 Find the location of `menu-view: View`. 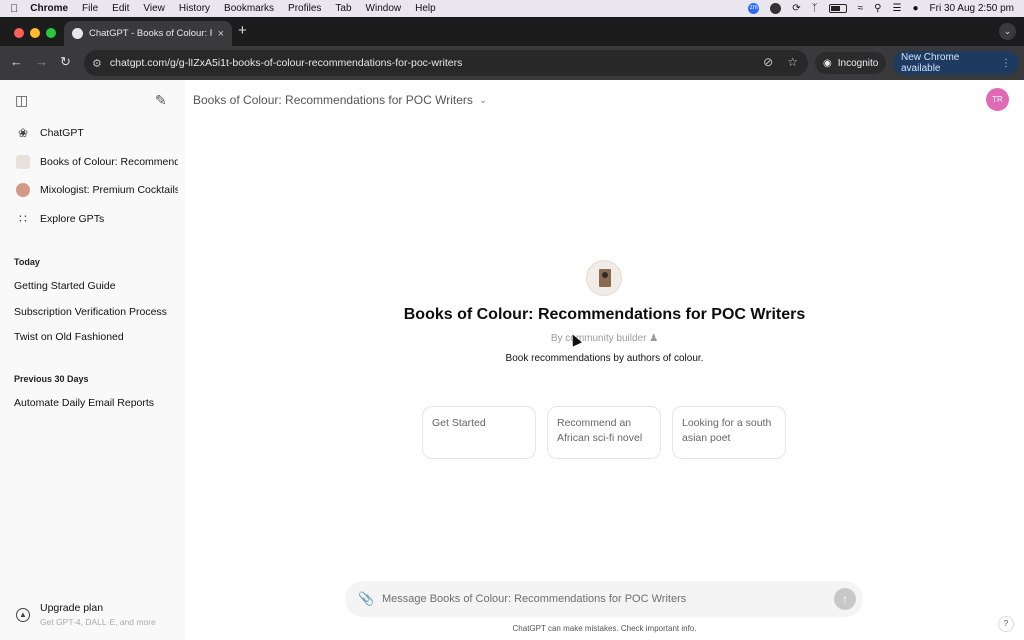

menu-view: View is located at coordinates (154, 8).